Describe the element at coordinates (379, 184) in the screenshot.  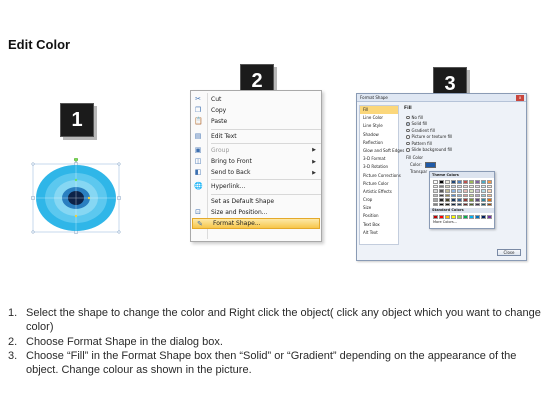
I see `category-picture-color: Picture Color` at that location.